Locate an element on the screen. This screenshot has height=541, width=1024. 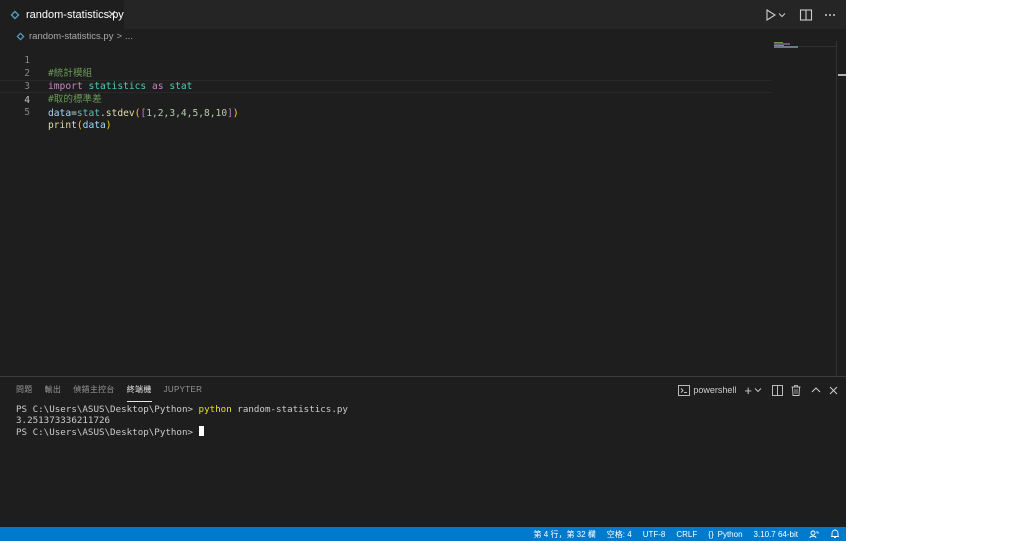
language-mode: {} Python is located at coordinates (725, 534).